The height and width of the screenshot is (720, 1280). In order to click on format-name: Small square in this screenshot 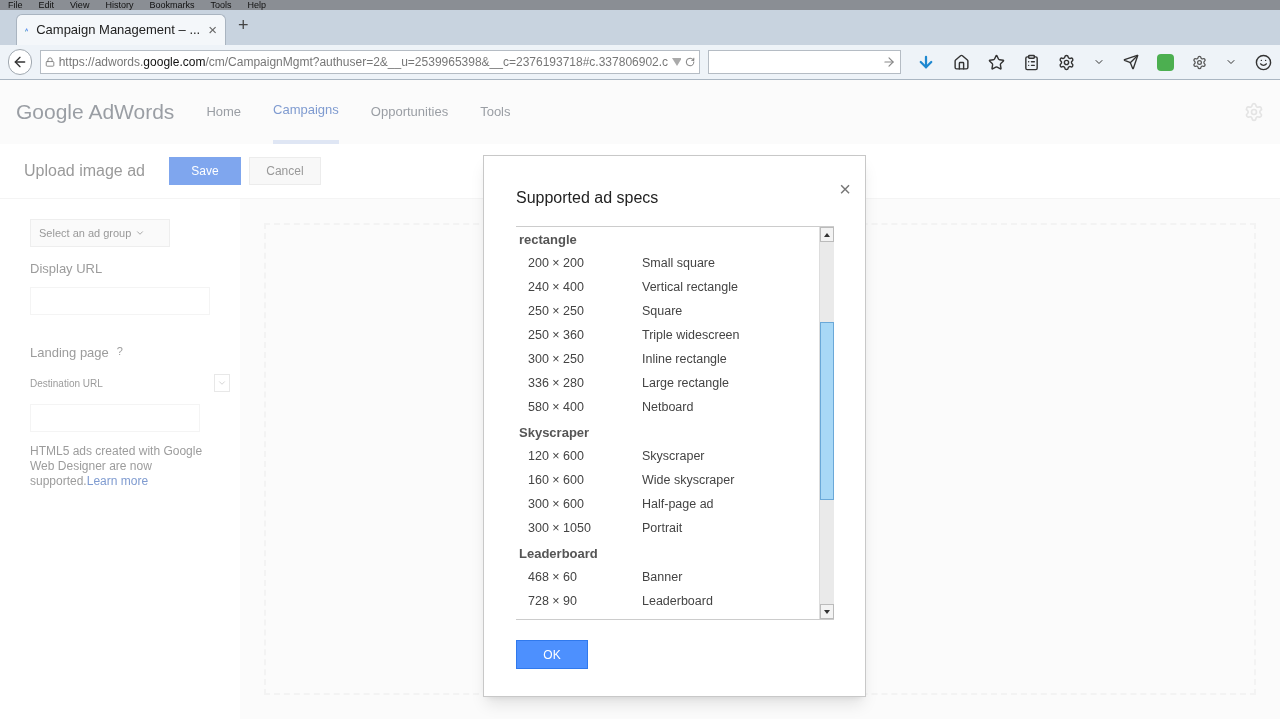, I will do `click(678, 263)`.